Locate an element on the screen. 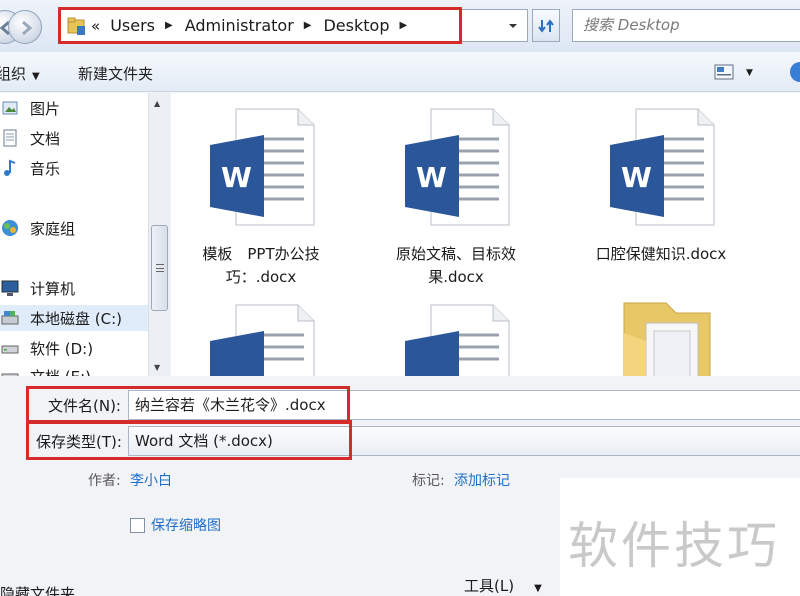 This screenshot has width=800, height=596. nav-item-label: 计算机 is located at coordinates (53, 288).